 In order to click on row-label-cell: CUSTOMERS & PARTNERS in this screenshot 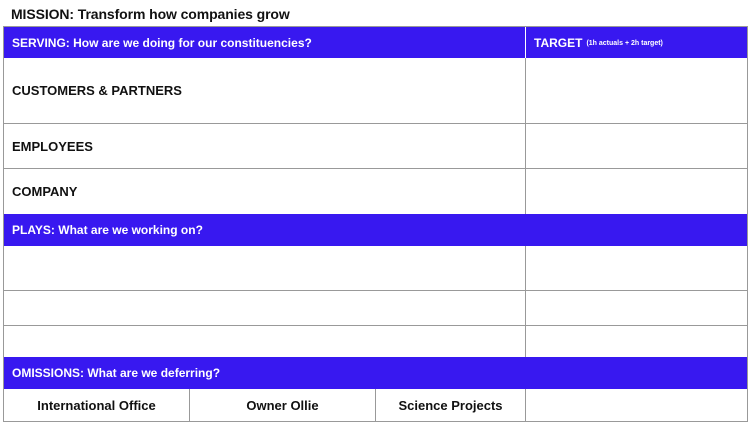, I will do `click(265, 90)`.